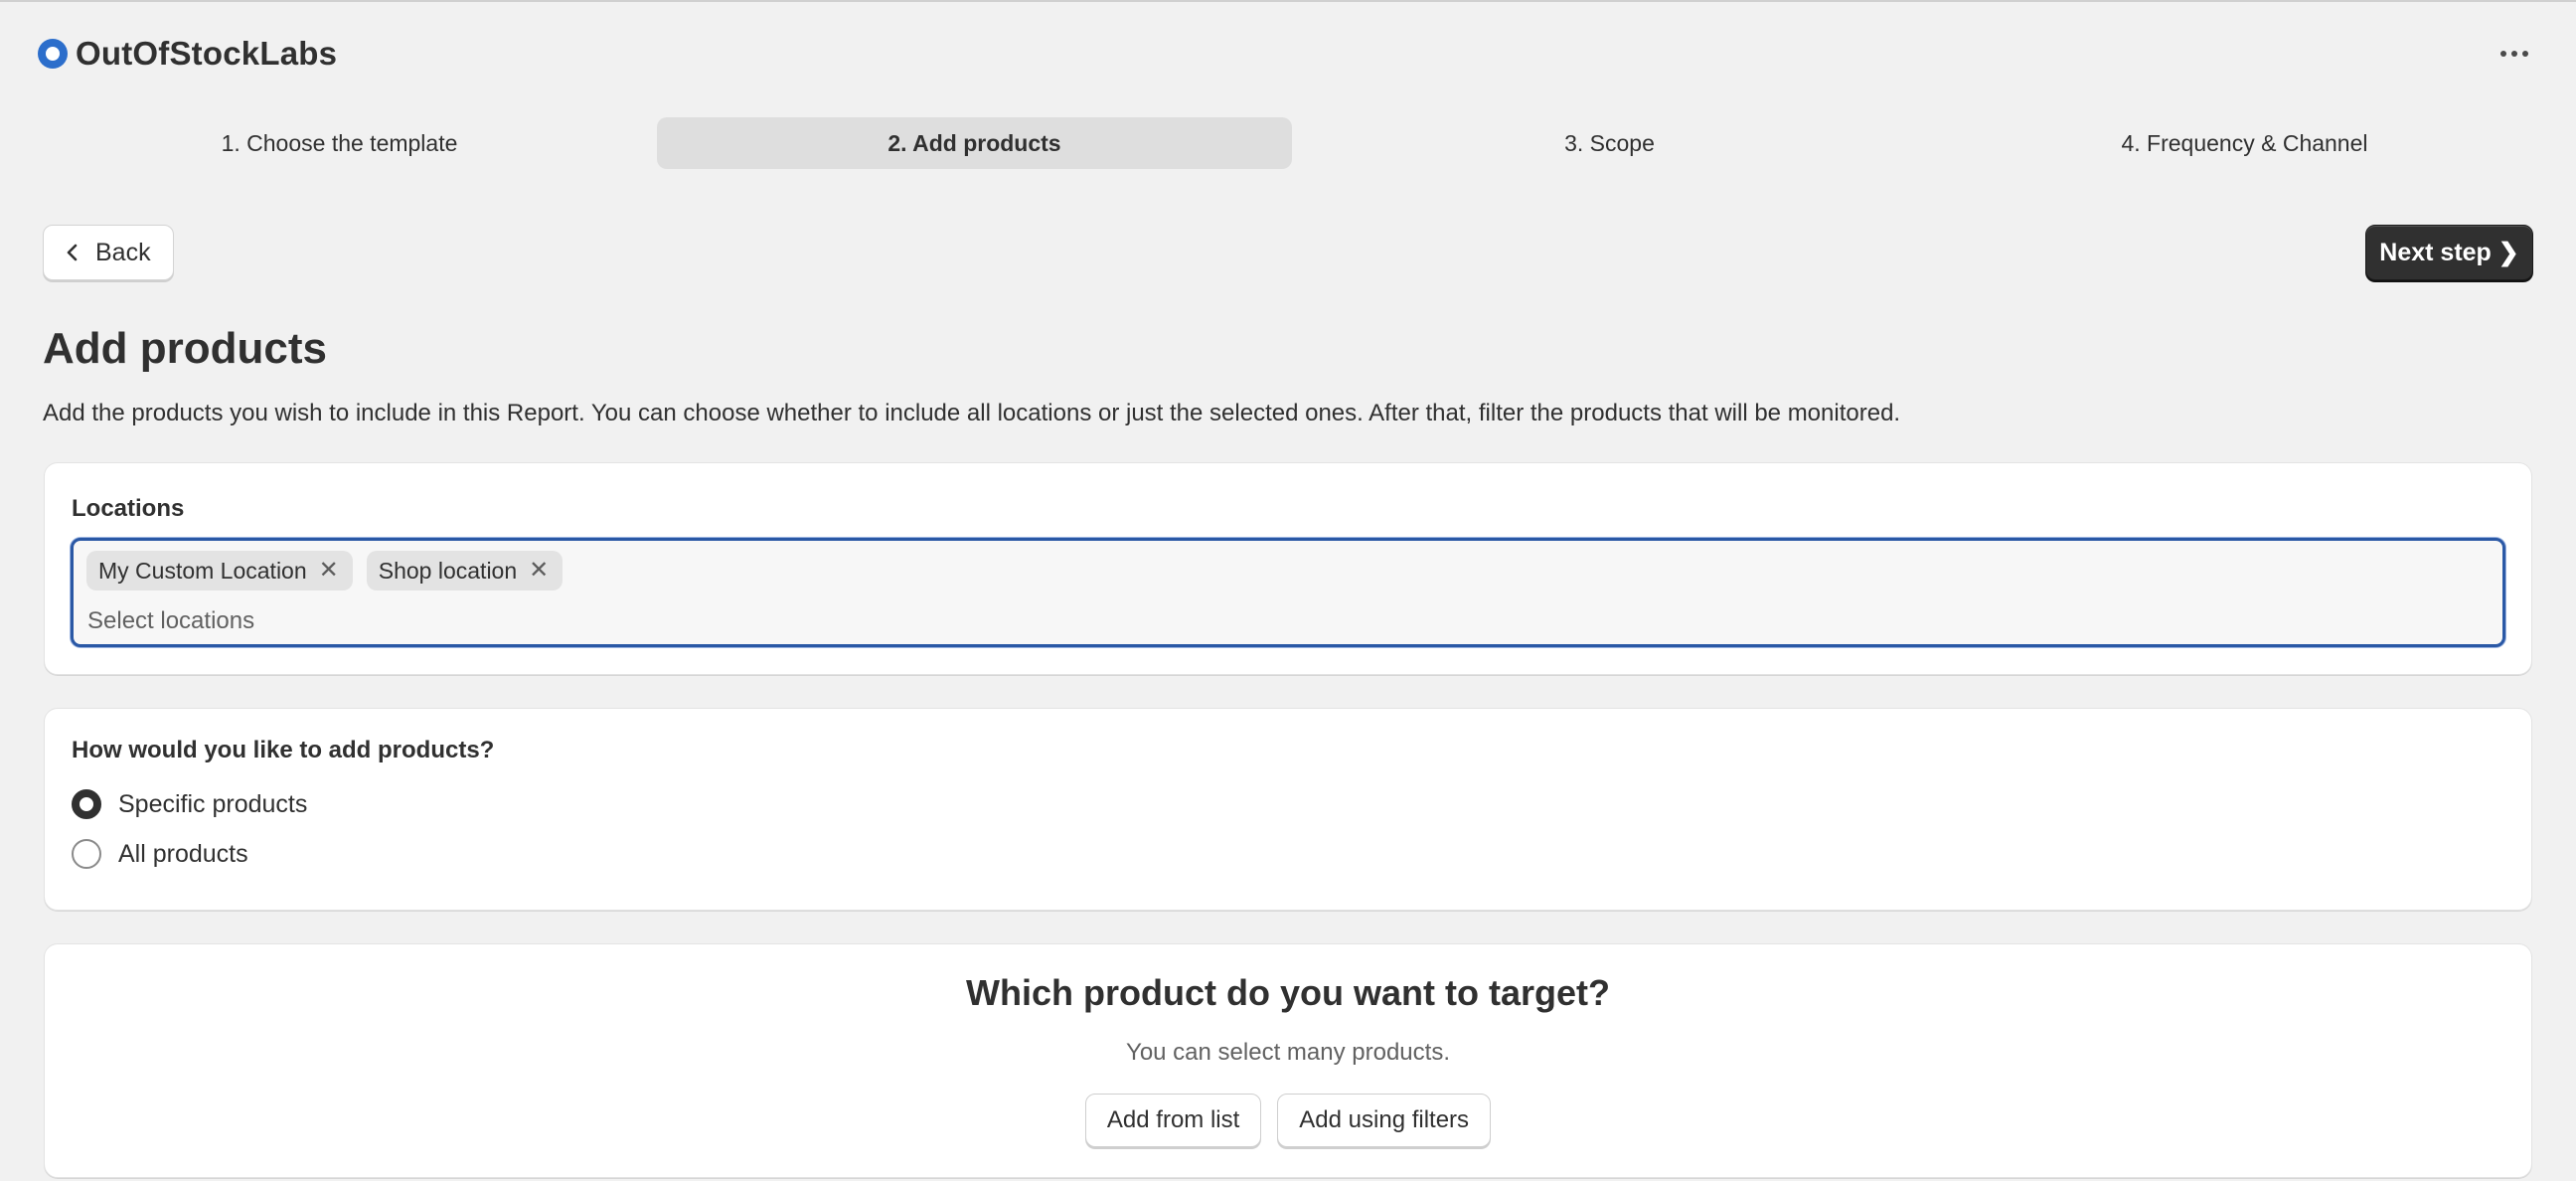 This screenshot has height=1181, width=2576. I want to click on back-button-label: Back, so click(123, 252).